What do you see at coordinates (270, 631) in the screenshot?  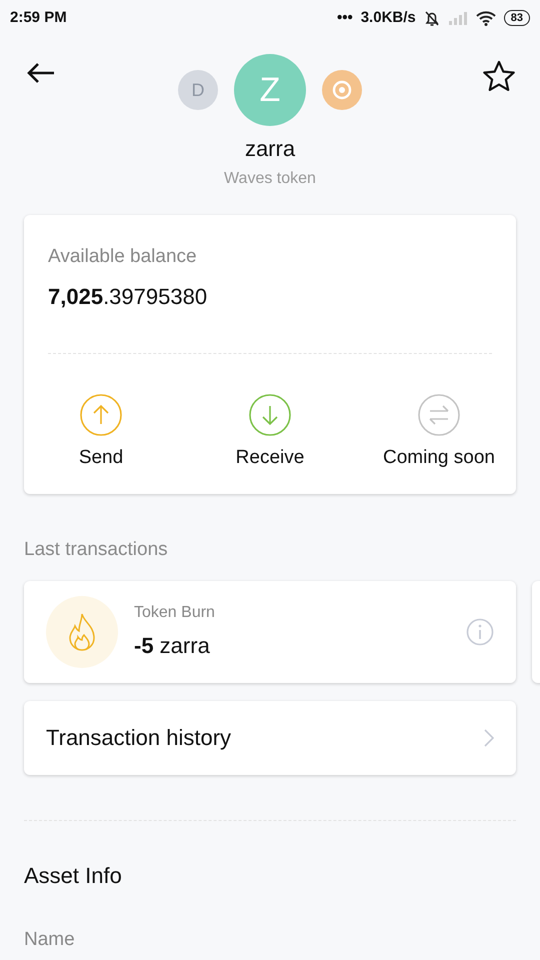 I see `transaction-card: Token Burn -5 zarra` at bounding box center [270, 631].